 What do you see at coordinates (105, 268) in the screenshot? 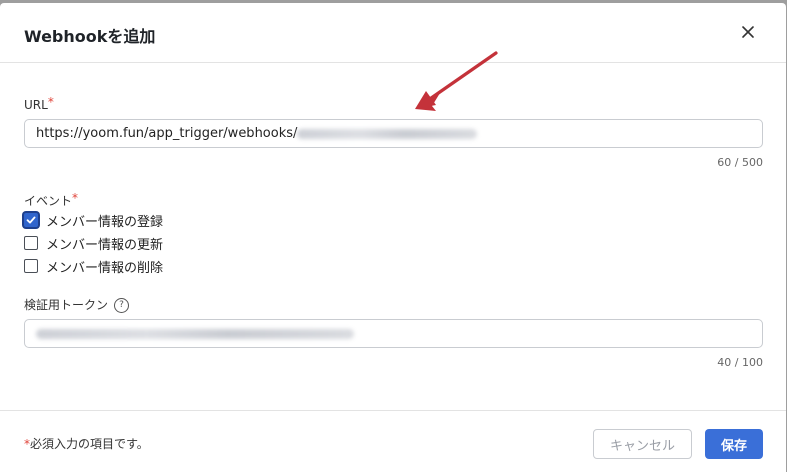
I see `event-option-label: メンバー情報の削除` at bounding box center [105, 268].